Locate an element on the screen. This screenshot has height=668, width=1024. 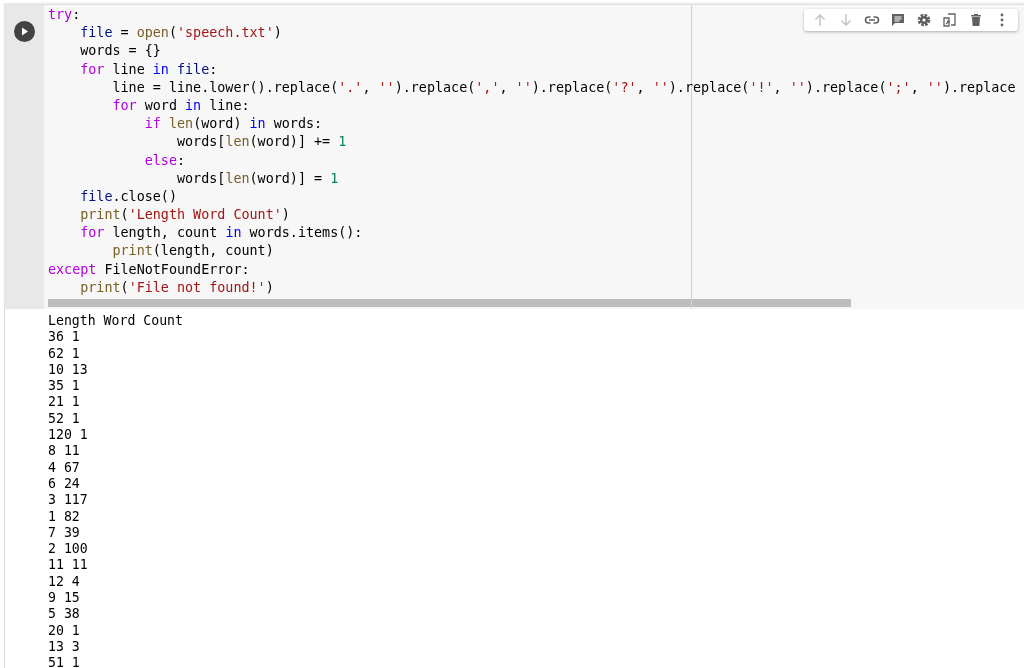
output-line: 12 4 is located at coordinates (64, 582).